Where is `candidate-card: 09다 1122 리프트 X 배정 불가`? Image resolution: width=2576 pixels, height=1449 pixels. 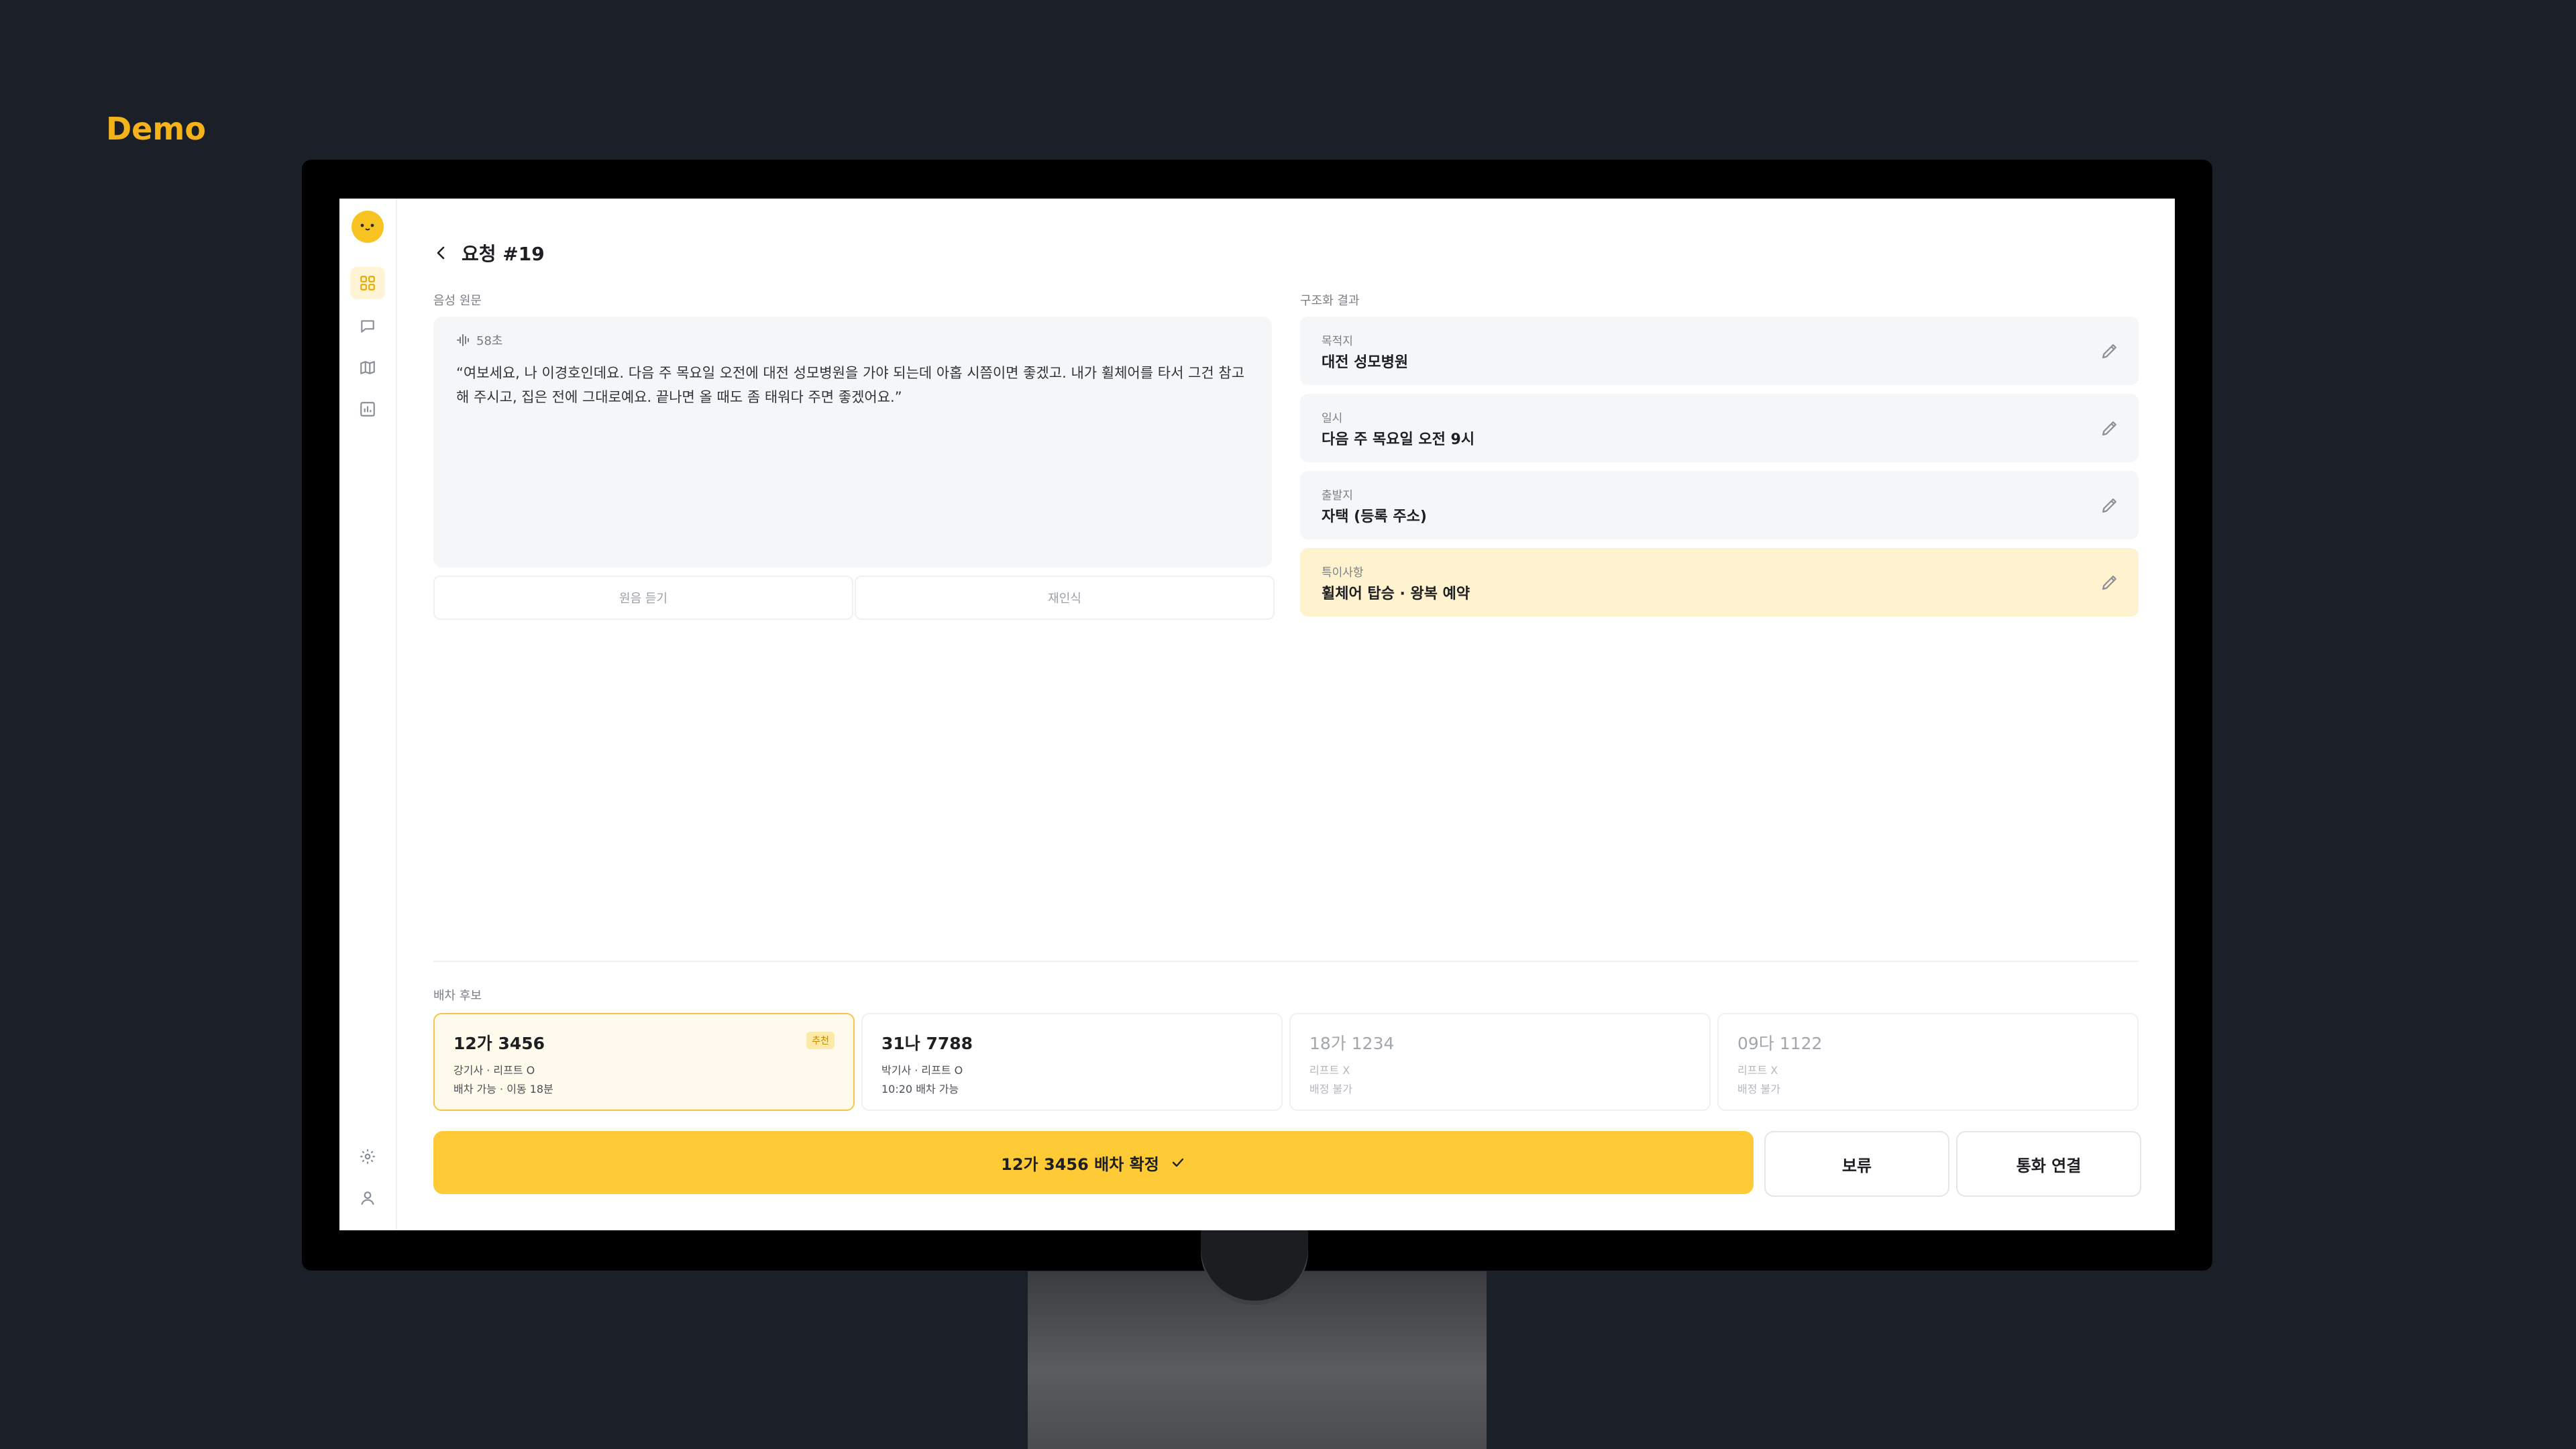 candidate-card: 09다 1122 리프트 X 배정 불가 is located at coordinates (1928, 1062).